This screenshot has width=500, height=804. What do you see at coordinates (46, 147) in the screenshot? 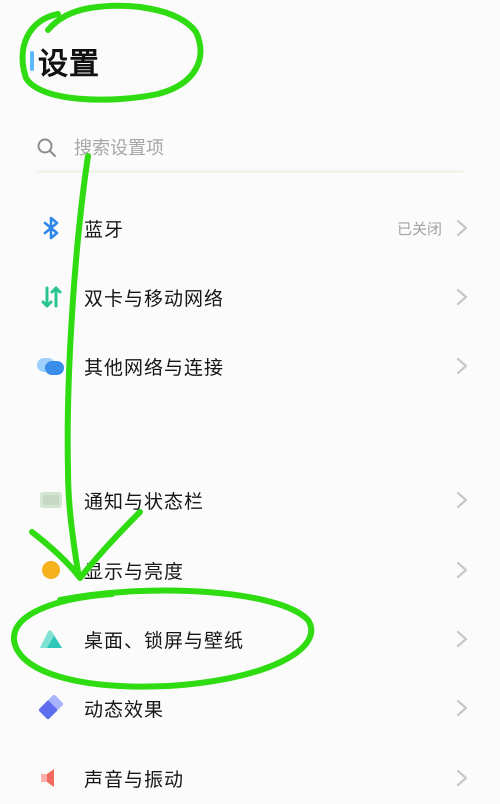
I see `search-icon` at bounding box center [46, 147].